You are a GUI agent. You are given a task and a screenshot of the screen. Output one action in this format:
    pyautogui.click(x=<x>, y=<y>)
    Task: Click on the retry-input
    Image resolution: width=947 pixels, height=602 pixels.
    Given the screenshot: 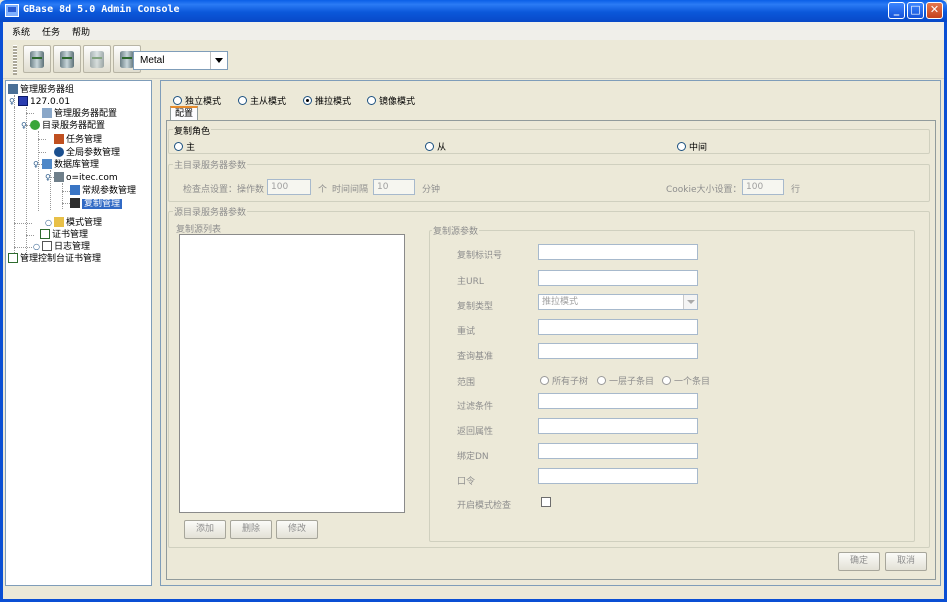 What is the action you would take?
    pyautogui.click(x=618, y=327)
    